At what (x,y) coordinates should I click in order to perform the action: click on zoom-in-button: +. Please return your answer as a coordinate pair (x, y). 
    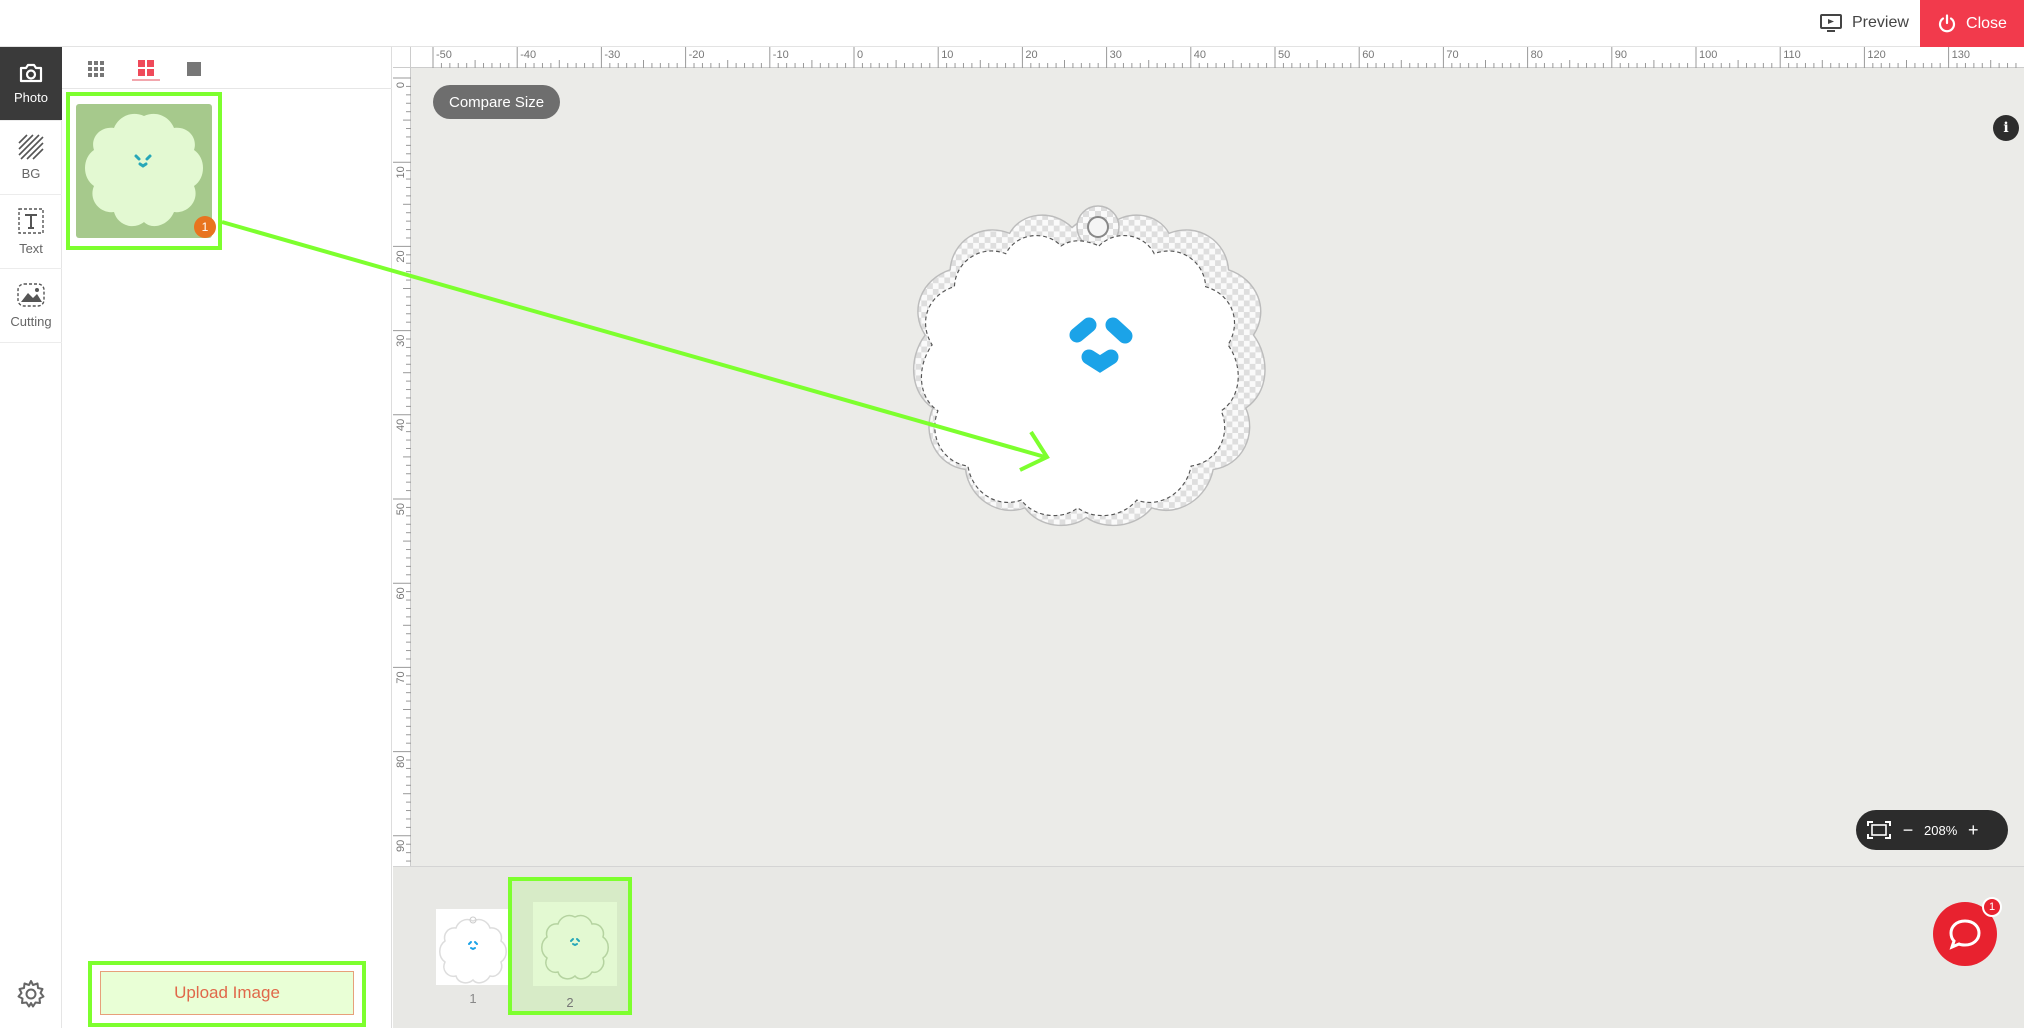
    Looking at the image, I should click on (1973, 830).